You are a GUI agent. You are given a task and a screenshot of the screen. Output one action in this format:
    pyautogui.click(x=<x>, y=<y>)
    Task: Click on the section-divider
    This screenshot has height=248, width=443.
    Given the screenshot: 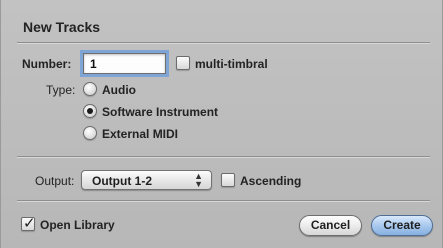 What is the action you would take?
    pyautogui.click(x=223, y=157)
    